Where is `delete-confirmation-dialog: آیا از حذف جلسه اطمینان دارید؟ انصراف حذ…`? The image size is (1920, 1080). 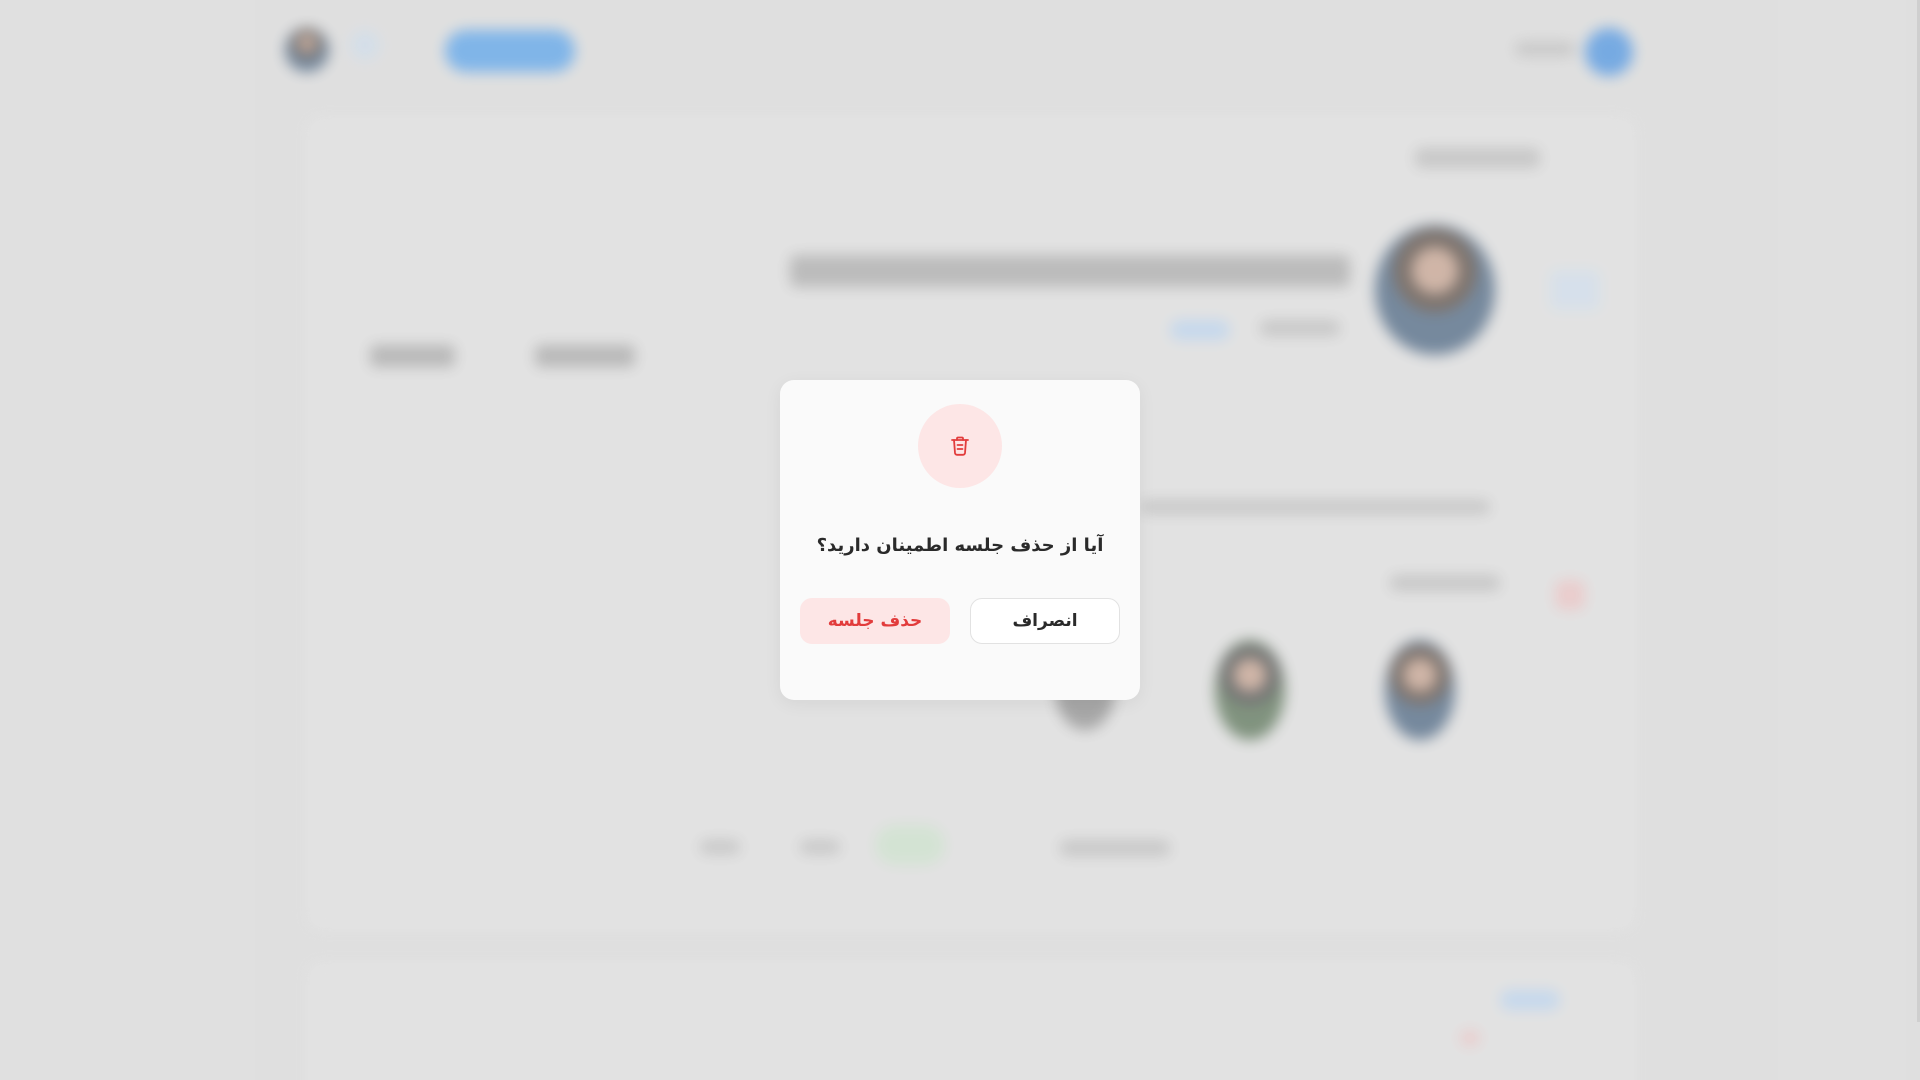 delete-confirmation-dialog: آیا از حذف جلسه اطمینان دارید؟ انصراف حذ… is located at coordinates (960, 540).